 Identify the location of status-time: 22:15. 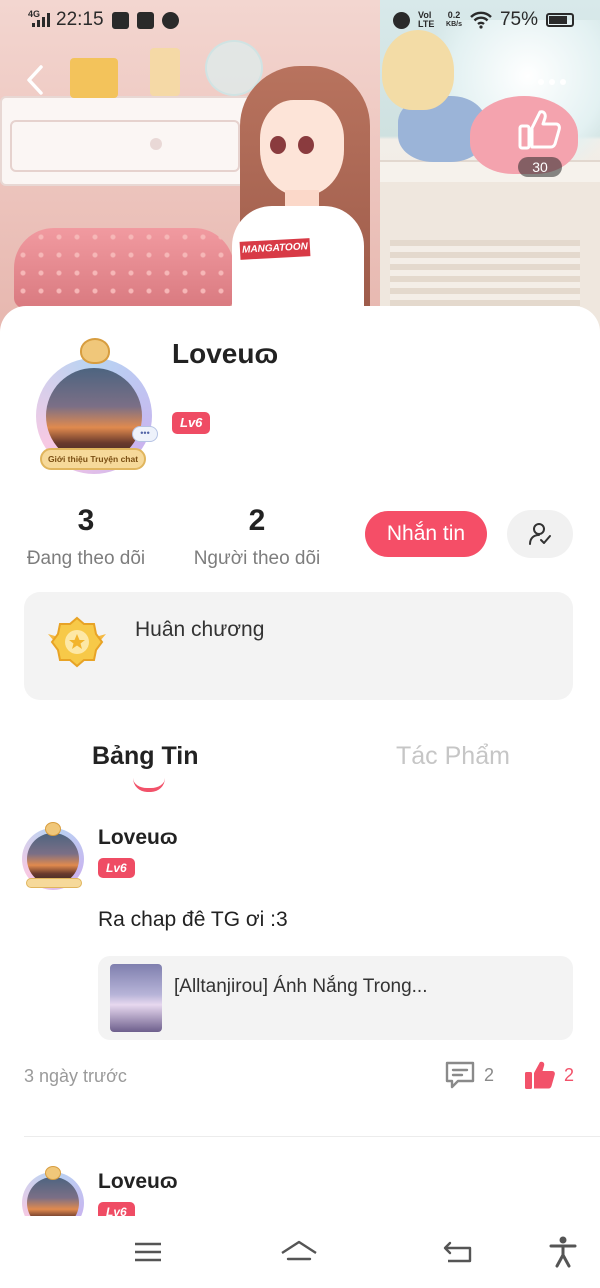
(80, 19).